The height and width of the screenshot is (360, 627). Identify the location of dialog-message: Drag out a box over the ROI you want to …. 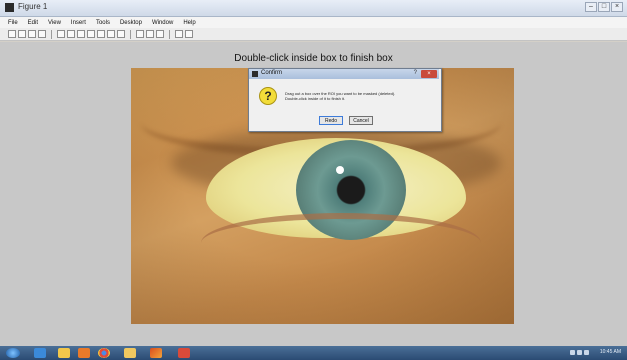
(360, 96).